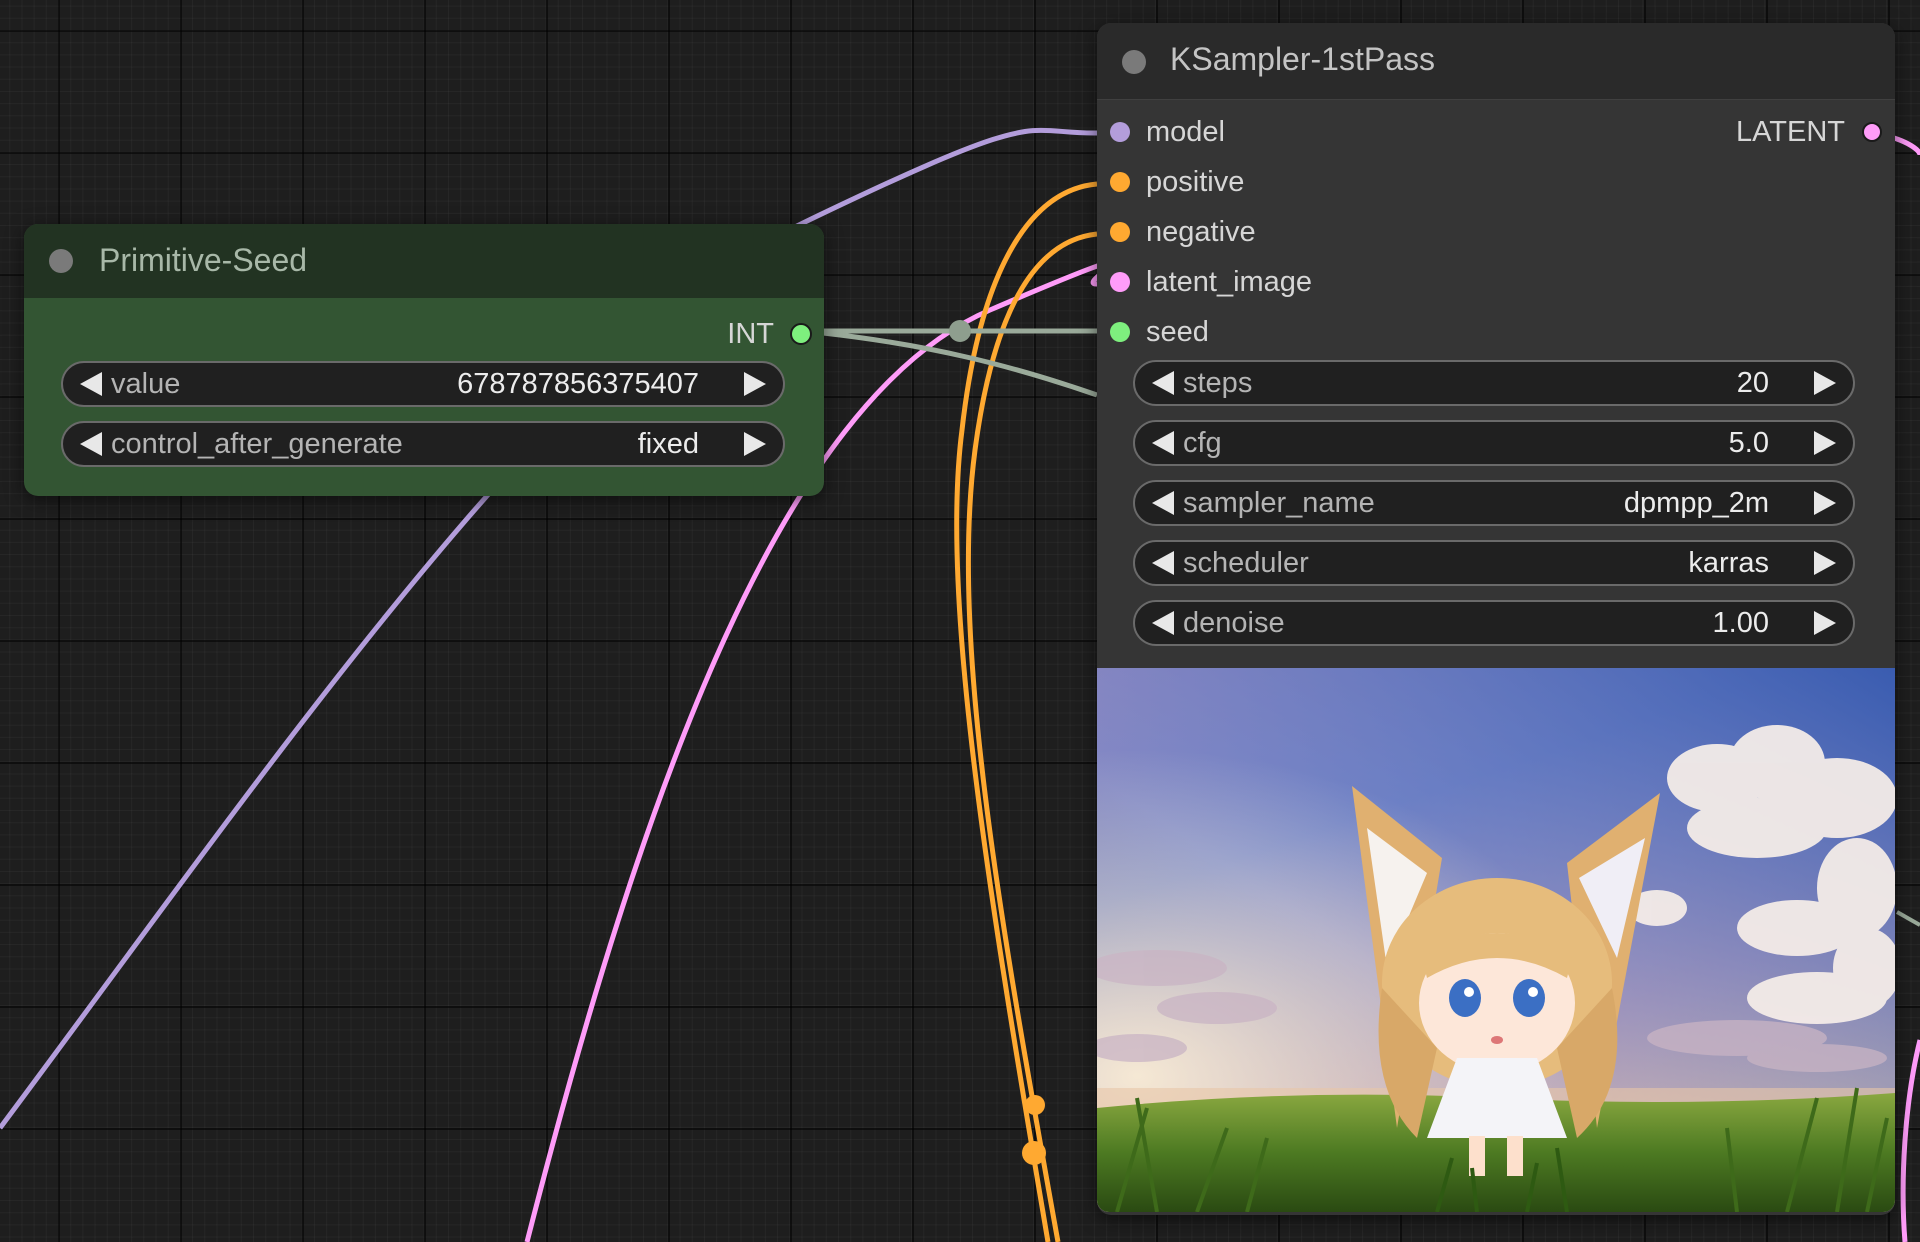 This screenshot has width=1920, height=1242. I want to click on widget-label: scheduler, so click(1246, 563).